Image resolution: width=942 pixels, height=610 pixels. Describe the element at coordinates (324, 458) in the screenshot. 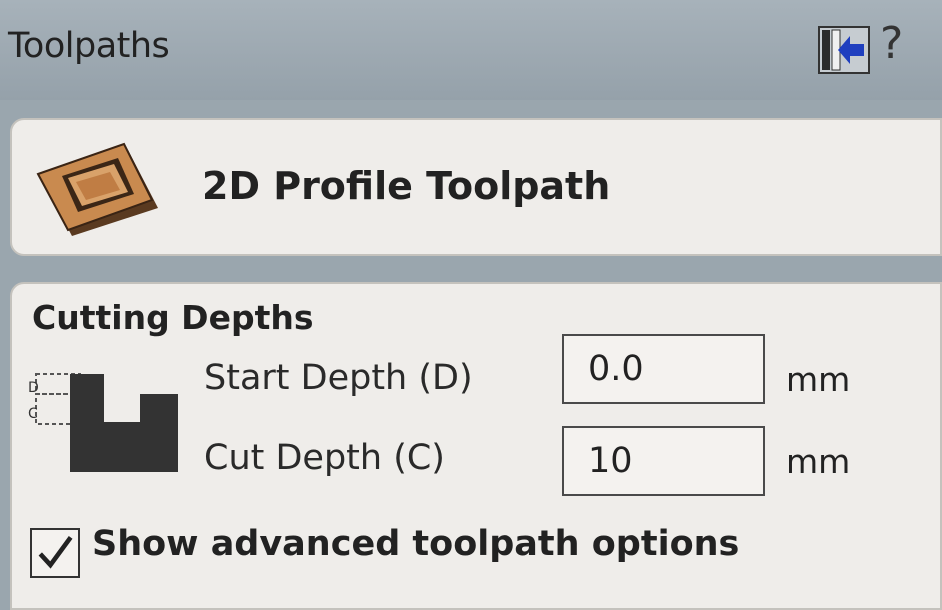

I see `cut-depth-label: Cut Depth (C)` at that location.